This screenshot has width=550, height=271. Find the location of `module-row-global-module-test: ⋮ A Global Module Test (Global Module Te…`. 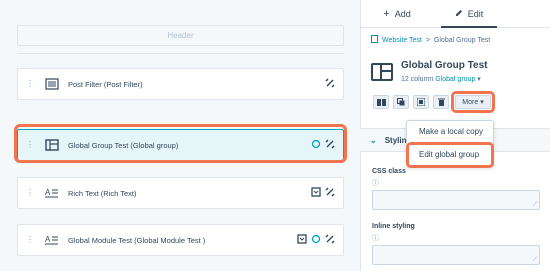

module-row-global-module-test: ⋮ A Global Module Test (Global Module Te… is located at coordinates (180, 240).